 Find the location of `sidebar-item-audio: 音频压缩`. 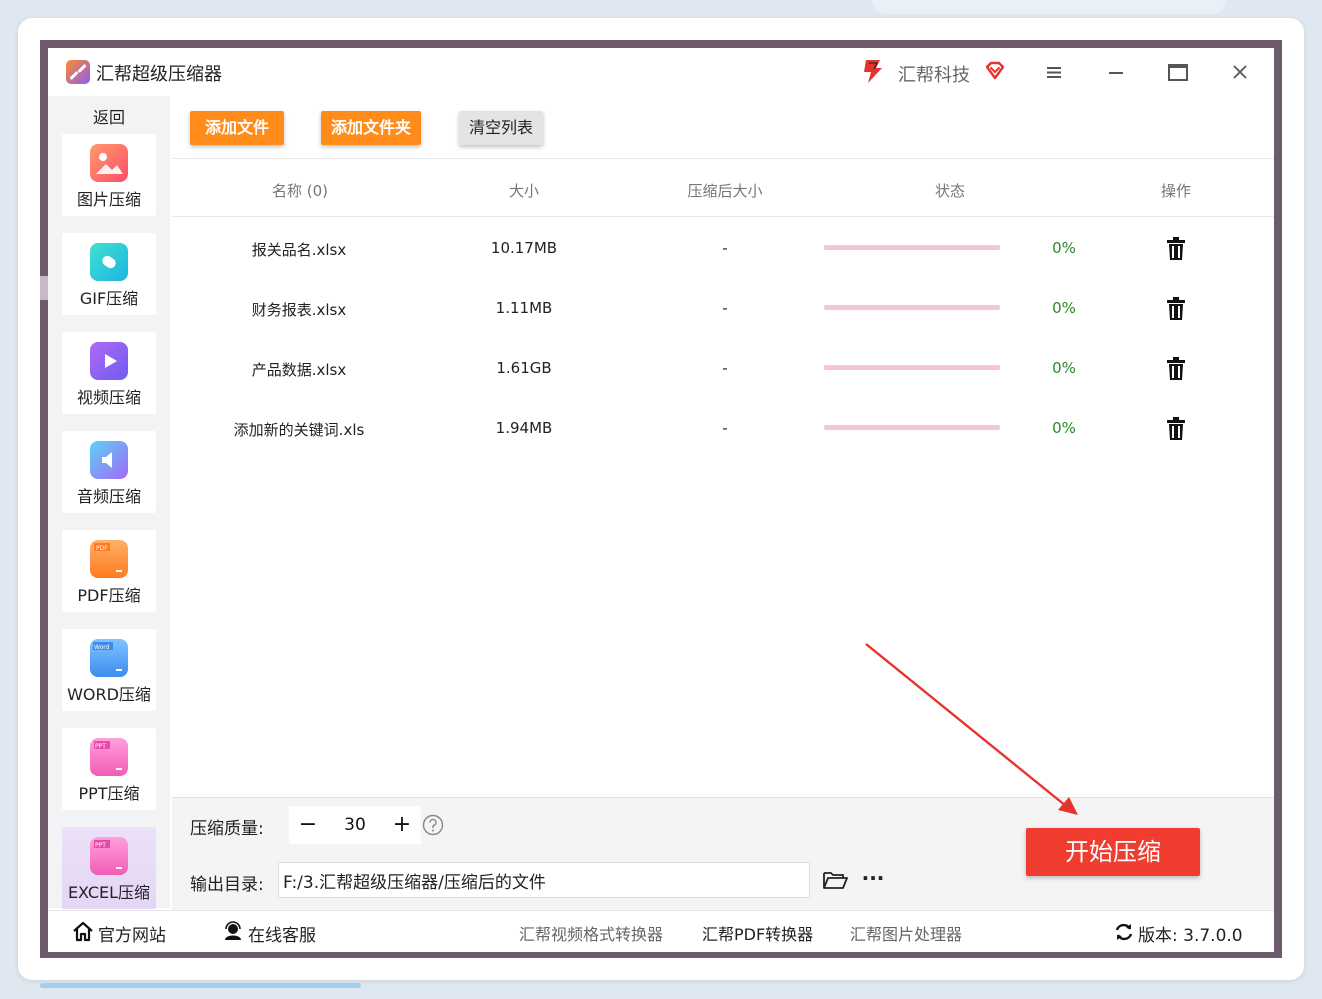

sidebar-item-audio: 音频压缩 is located at coordinates (109, 472).